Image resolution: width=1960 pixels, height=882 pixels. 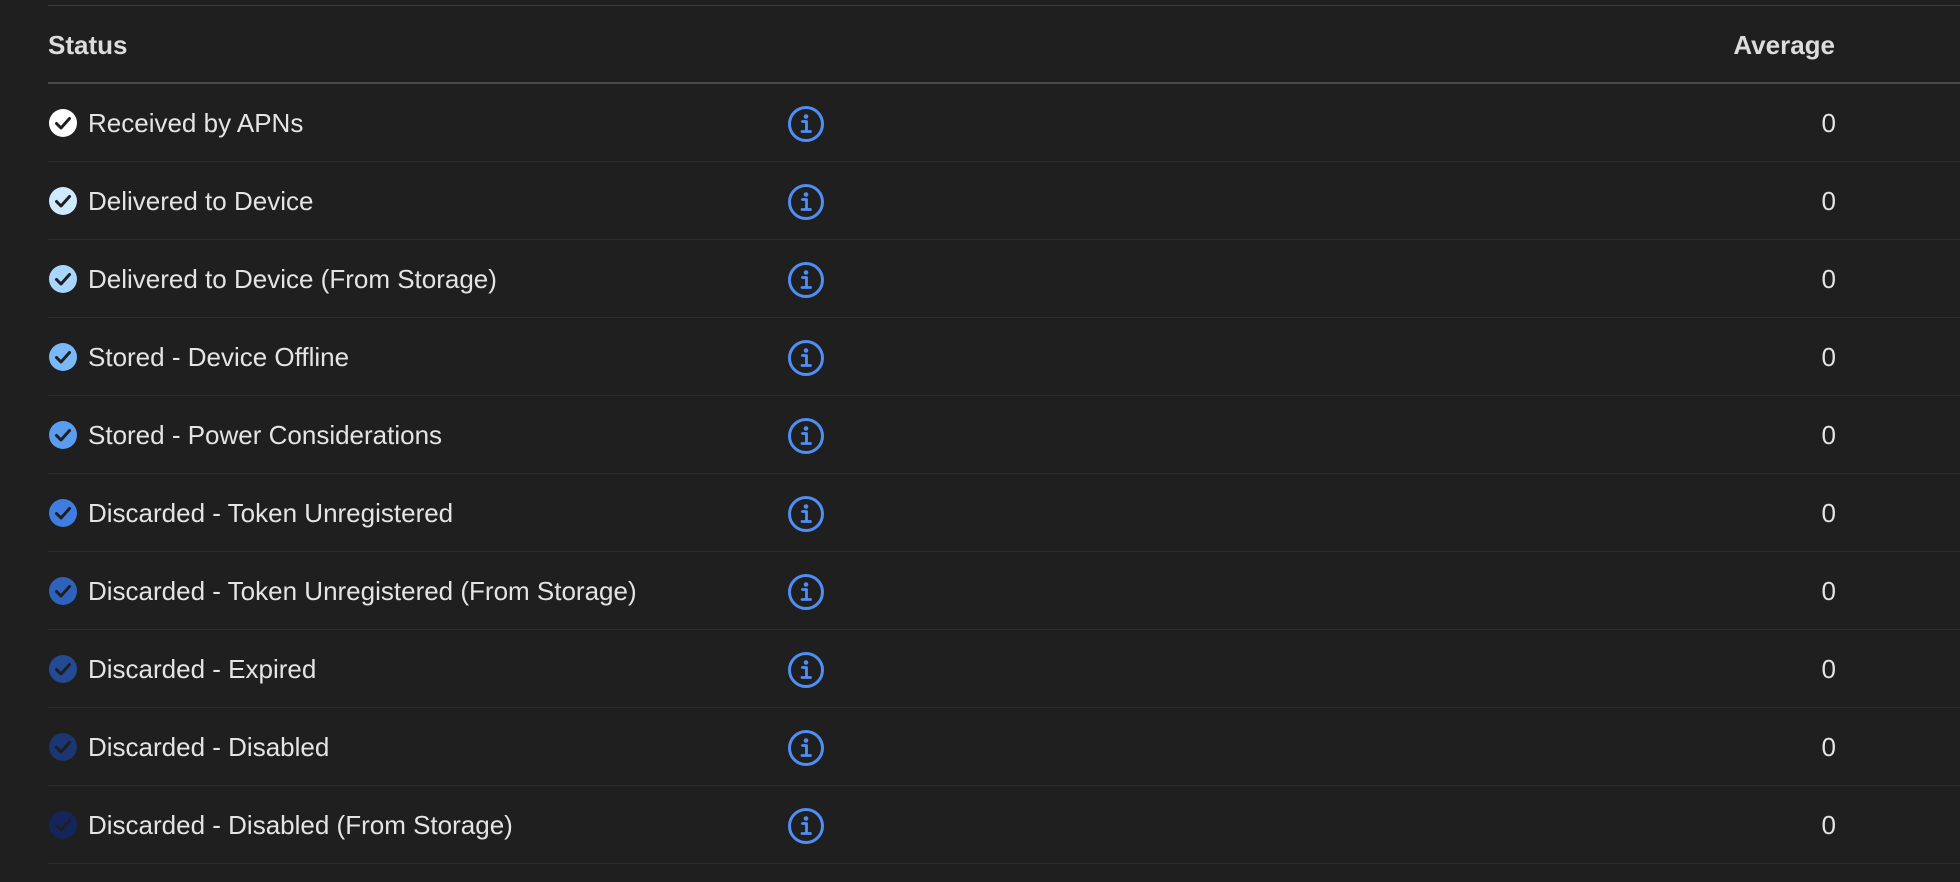 I want to click on table-header: Status Average, so click(x=1004, y=45).